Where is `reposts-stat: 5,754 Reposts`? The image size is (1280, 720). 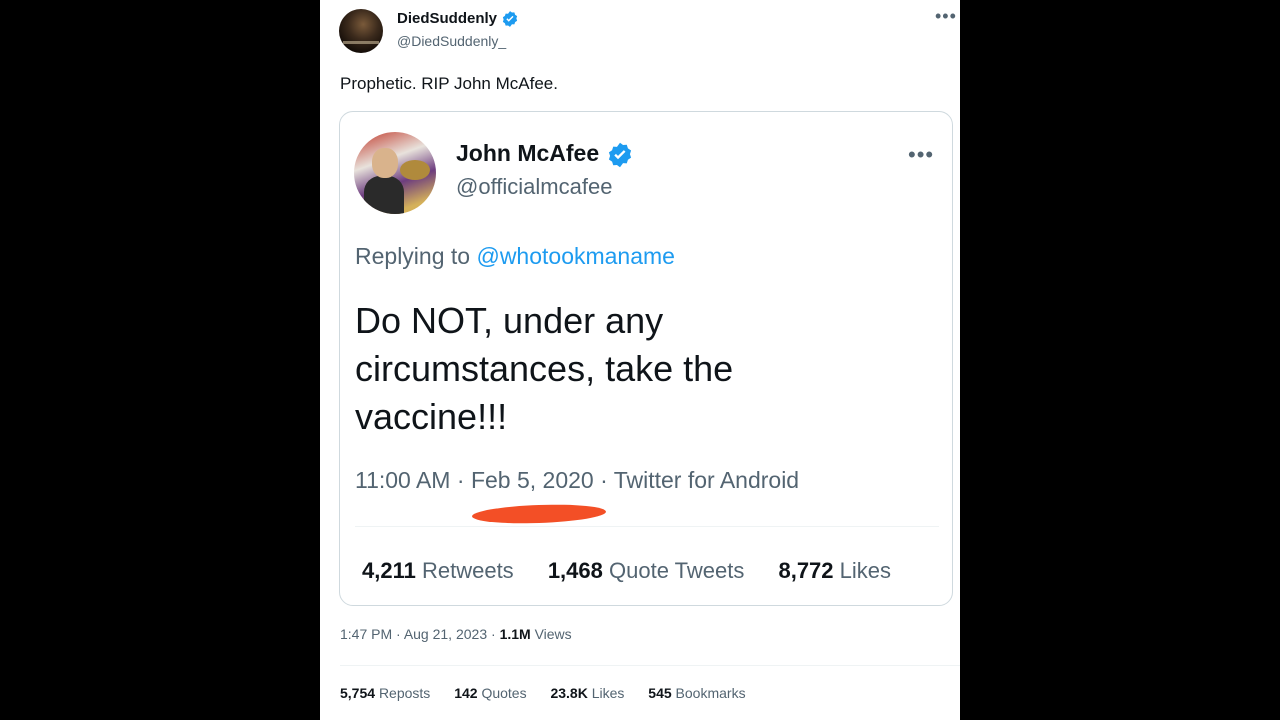
reposts-stat: 5,754 Reposts is located at coordinates (385, 693).